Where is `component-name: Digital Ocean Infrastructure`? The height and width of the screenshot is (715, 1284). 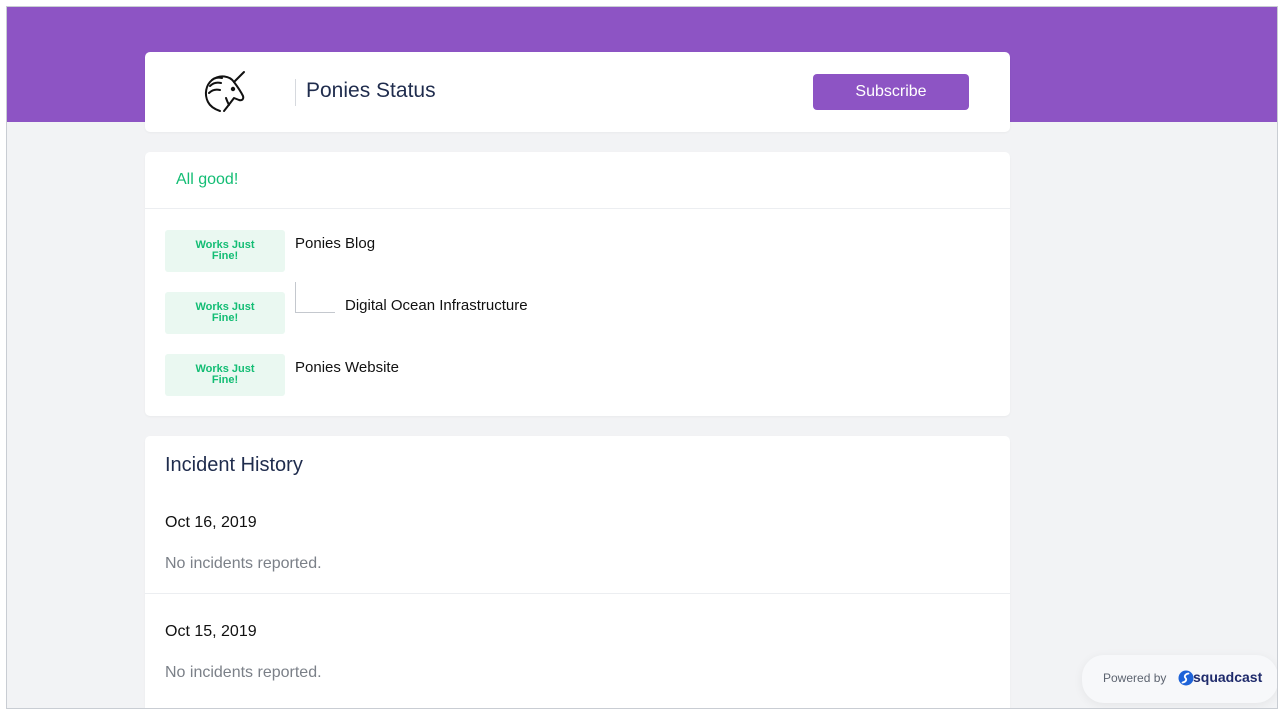 component-name: Digital Ocean Infrastructure is located at coordinates (436, 305).